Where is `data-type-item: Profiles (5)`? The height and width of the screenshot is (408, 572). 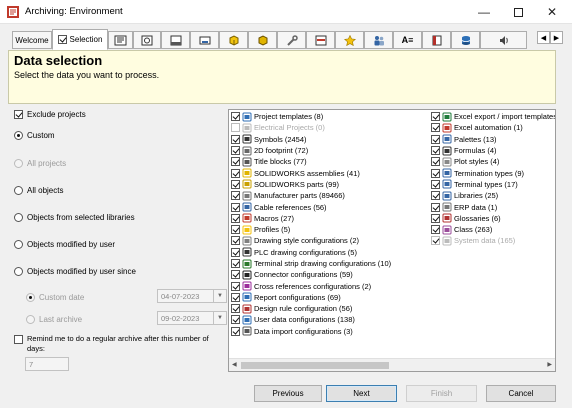 data-type-item: Profiles (5) is located at coordinates (330, 229).